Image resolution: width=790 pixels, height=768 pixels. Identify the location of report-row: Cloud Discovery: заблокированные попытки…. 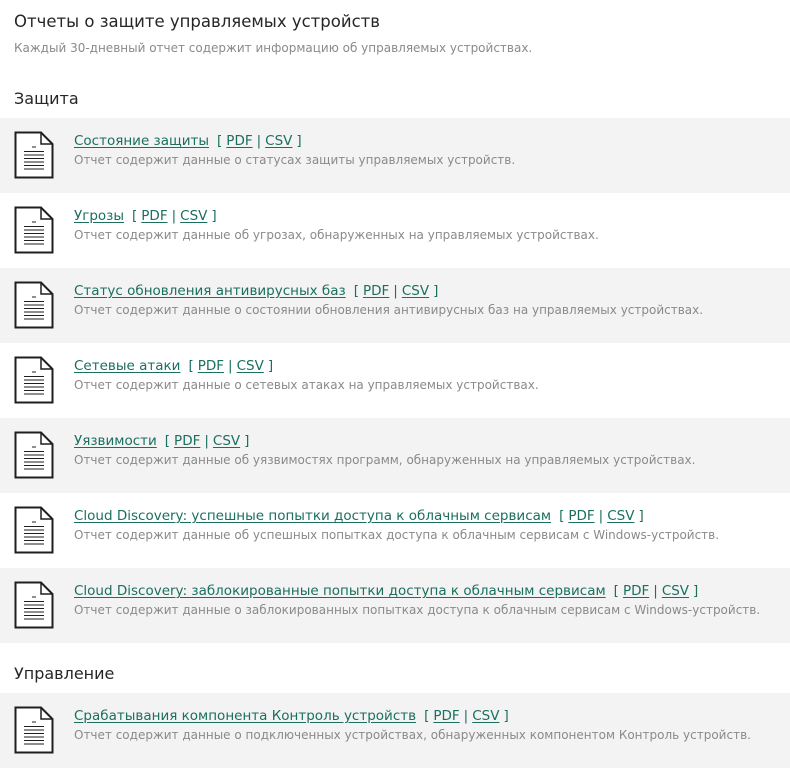
(395, 605).